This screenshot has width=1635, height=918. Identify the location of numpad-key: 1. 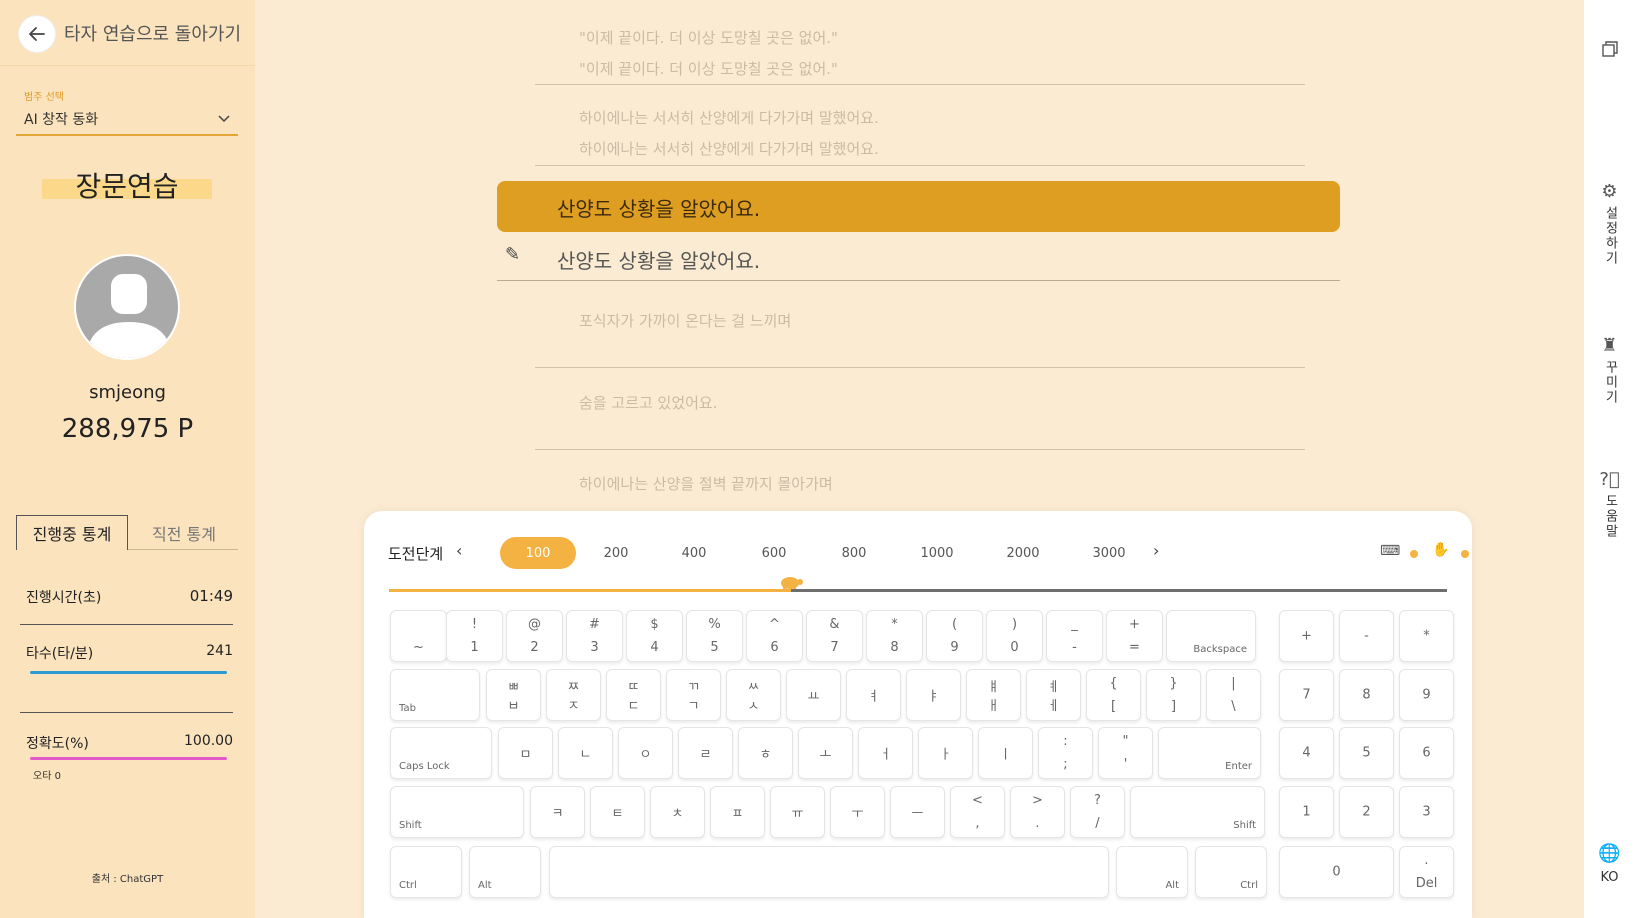
(1306, 812).